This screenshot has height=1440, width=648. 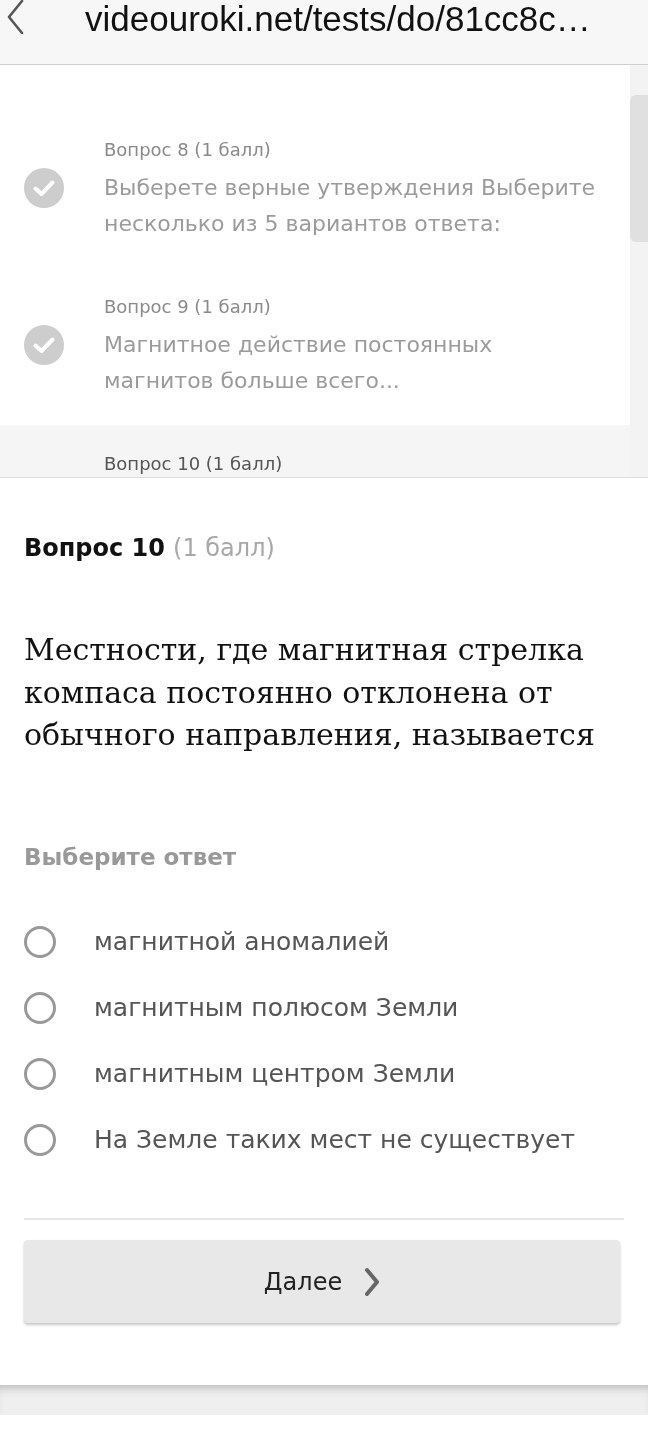 I want to click on question-points: (1 балл), so click(x=224, y=548).